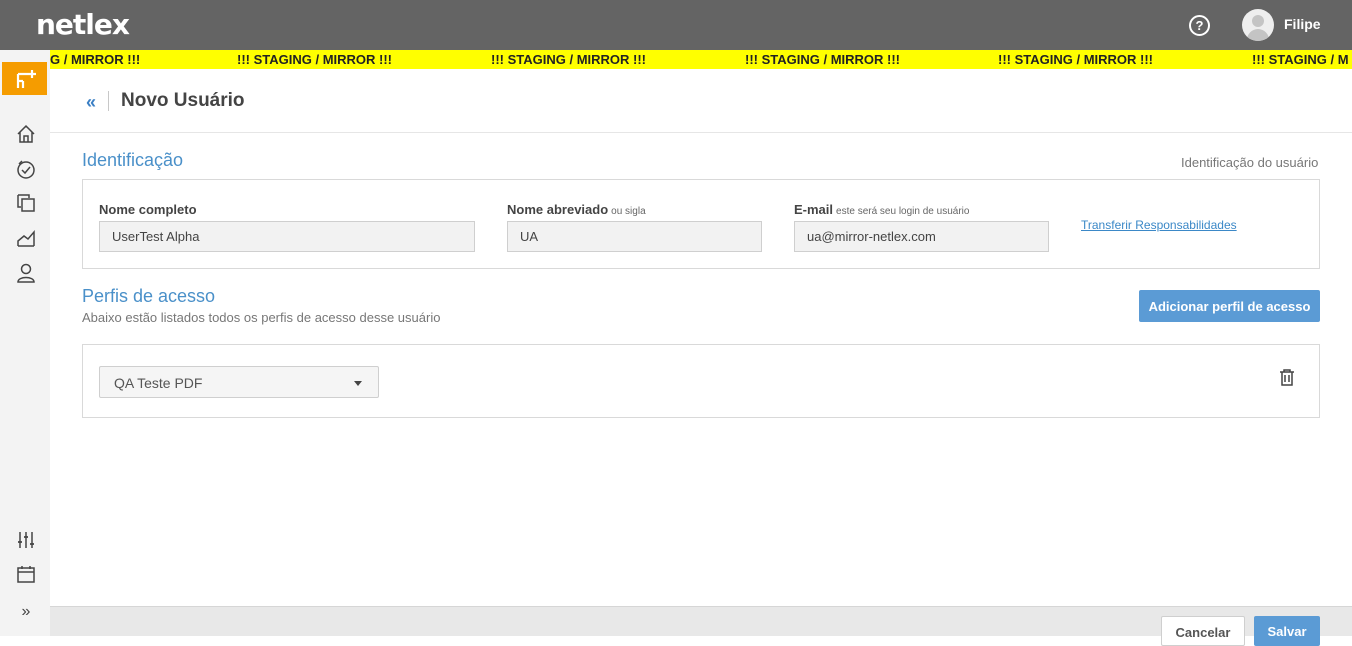  What do you see at coordinates (158, 383) in the screenshot?
I see `access-profile-value: QA Teste PDF` at bounding box center [158, 383].